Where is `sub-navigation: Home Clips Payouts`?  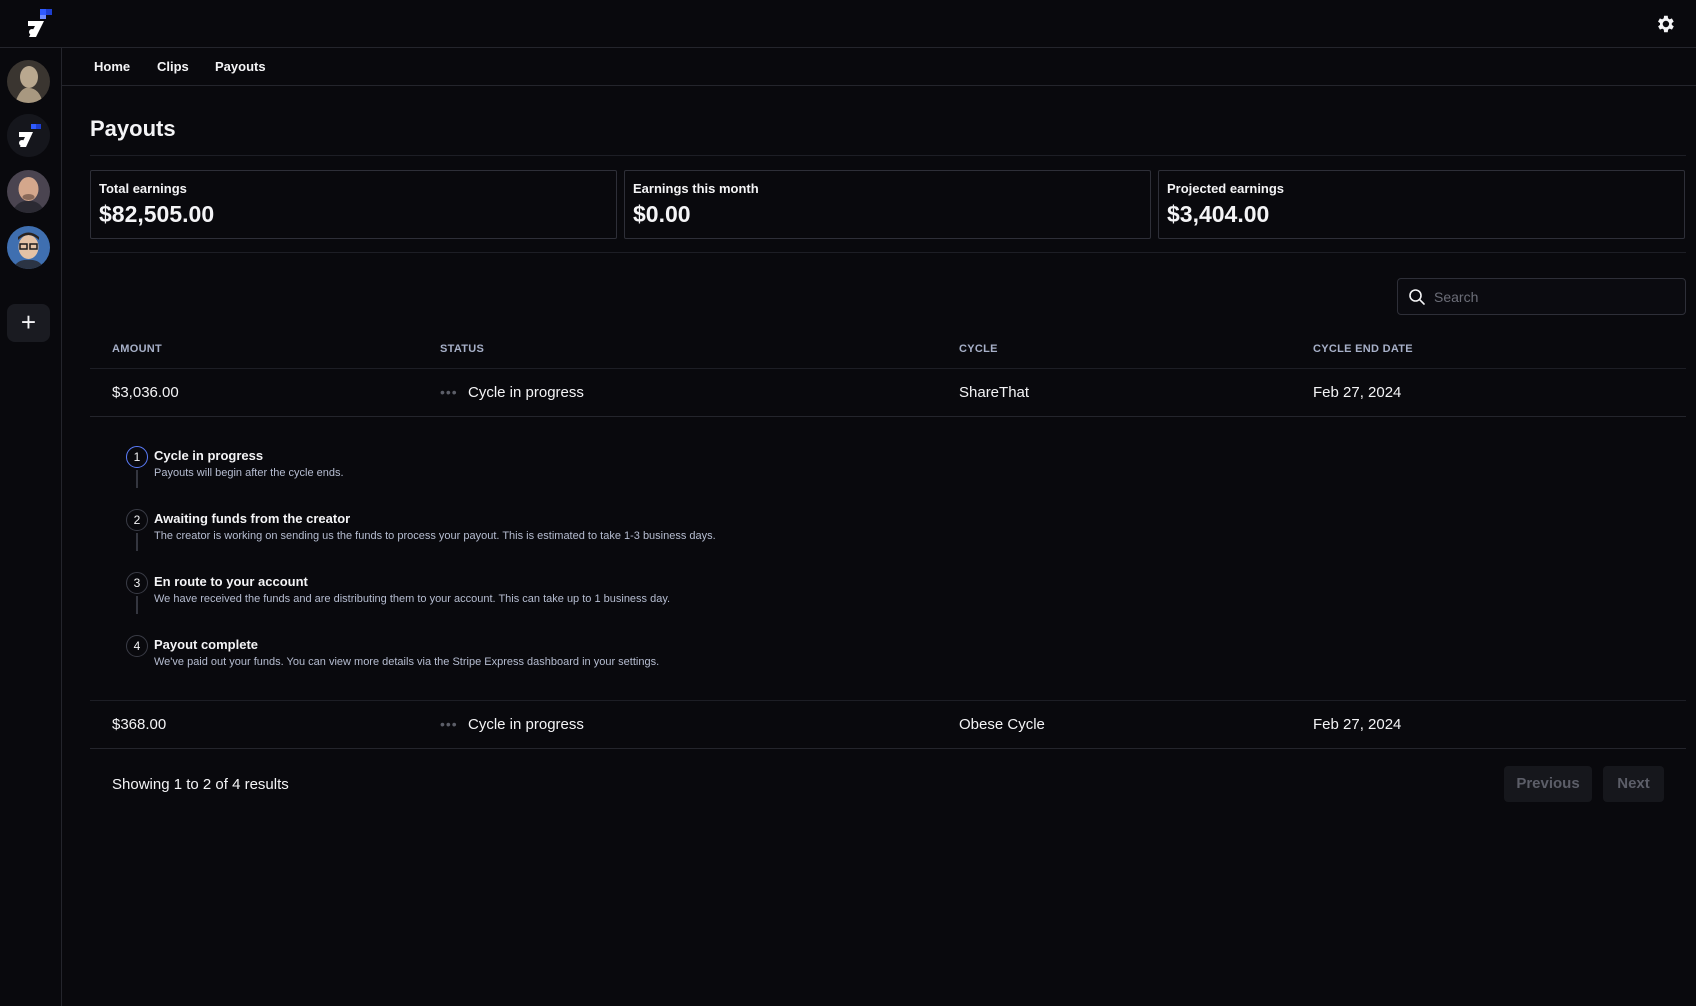 sub-navigation: Home Clips Payouts is located at coordinates (879, 67).